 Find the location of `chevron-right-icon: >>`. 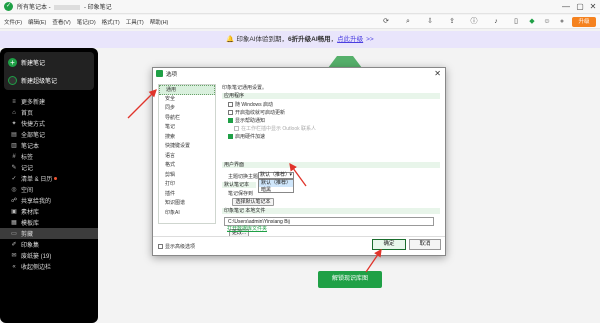

chevron-right-icon: >> is located at coordinates (370, 39).